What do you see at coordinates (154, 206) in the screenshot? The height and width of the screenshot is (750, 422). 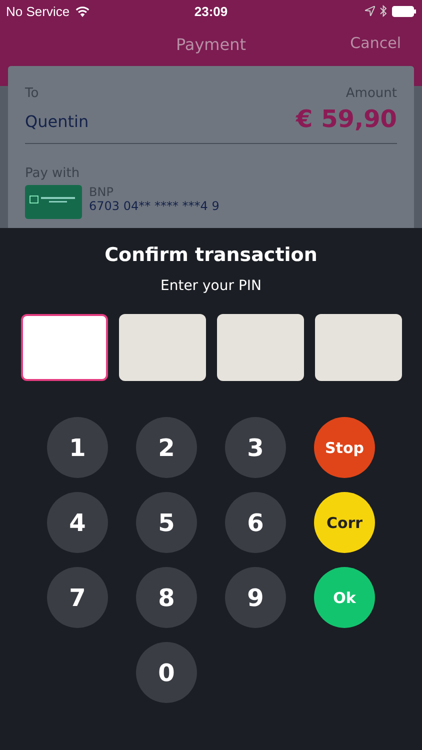 I see `card-number: 6703 04** **** ***4 9` at bounding box center [154, 206].